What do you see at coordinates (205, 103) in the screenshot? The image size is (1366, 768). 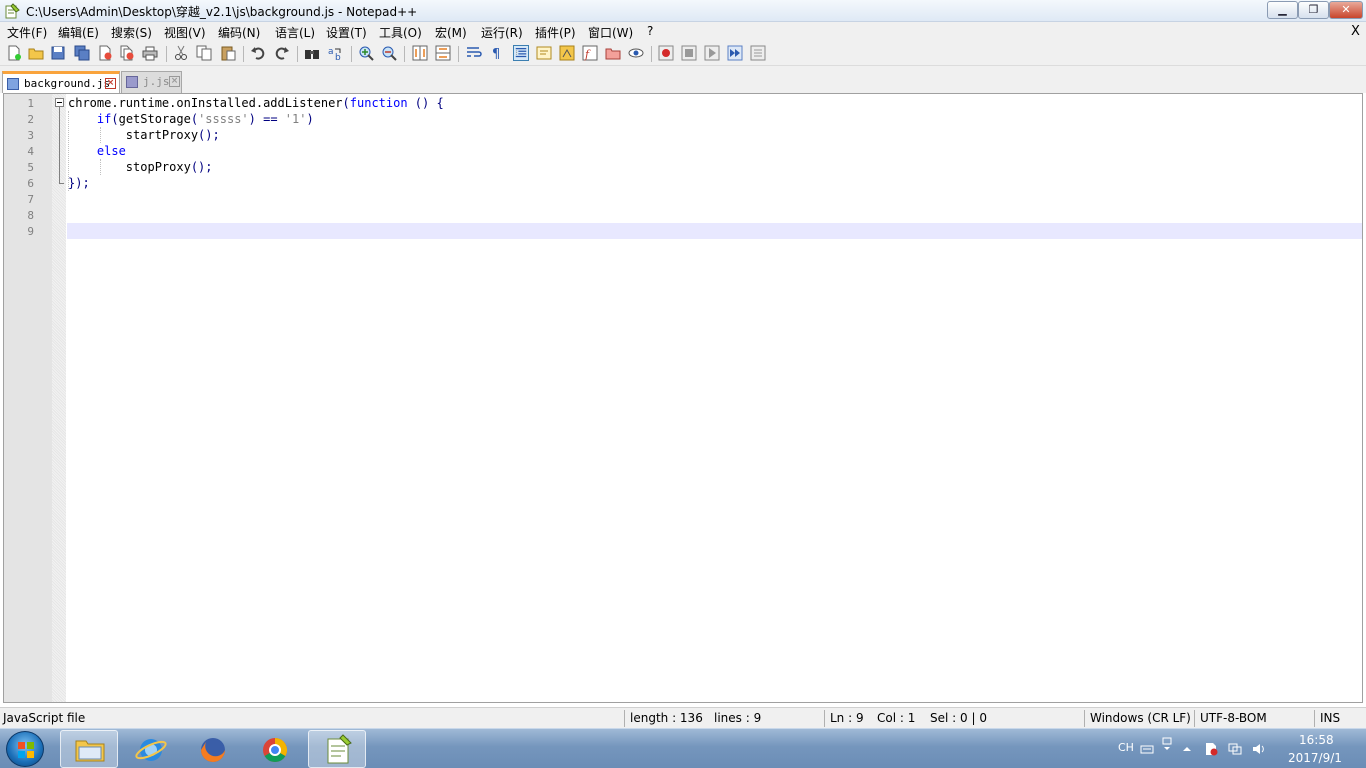 I see `code-token: chrome.runtime.onInstalled.addListener` at bounding box center [205, 103].